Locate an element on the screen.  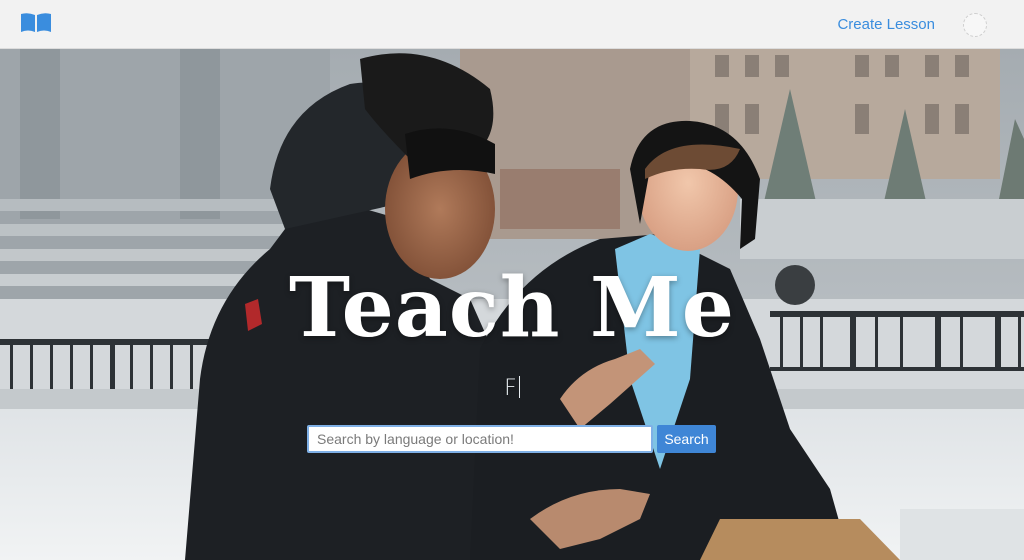
hero-title: Teach Me is located at coordinates (512, 308).